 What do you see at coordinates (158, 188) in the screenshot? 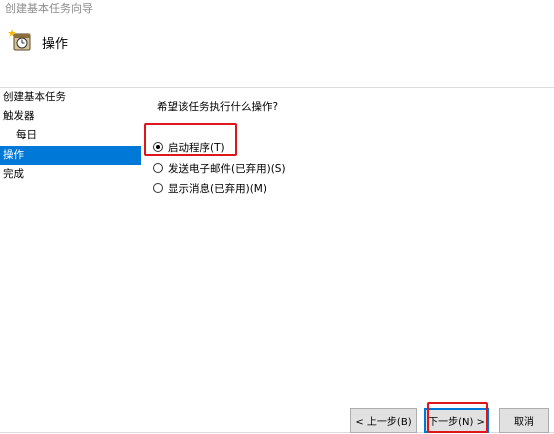
I see `radio-show-message` at bounding box center [158, 188].